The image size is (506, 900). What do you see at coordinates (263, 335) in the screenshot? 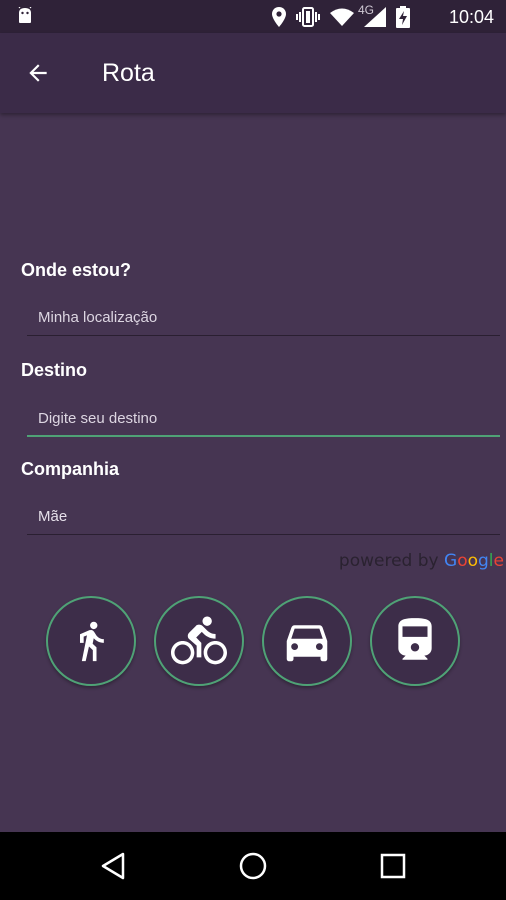
I see `origin-underline` at bounding box center [263, 335].